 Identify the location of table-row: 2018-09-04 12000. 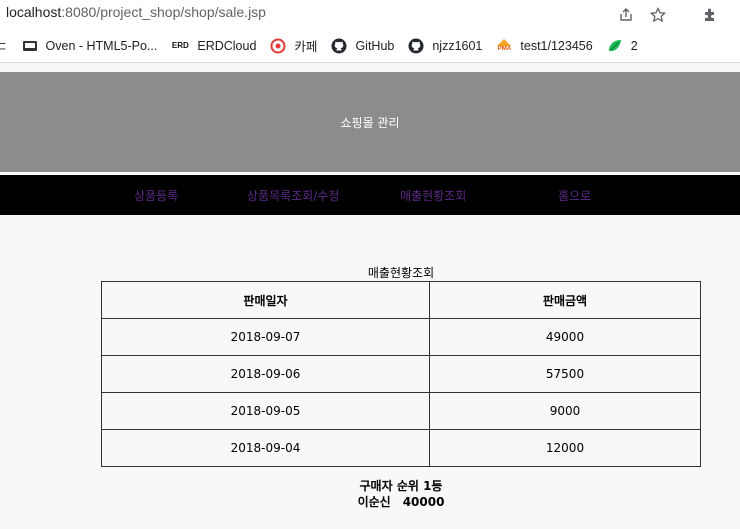
(401, 448).